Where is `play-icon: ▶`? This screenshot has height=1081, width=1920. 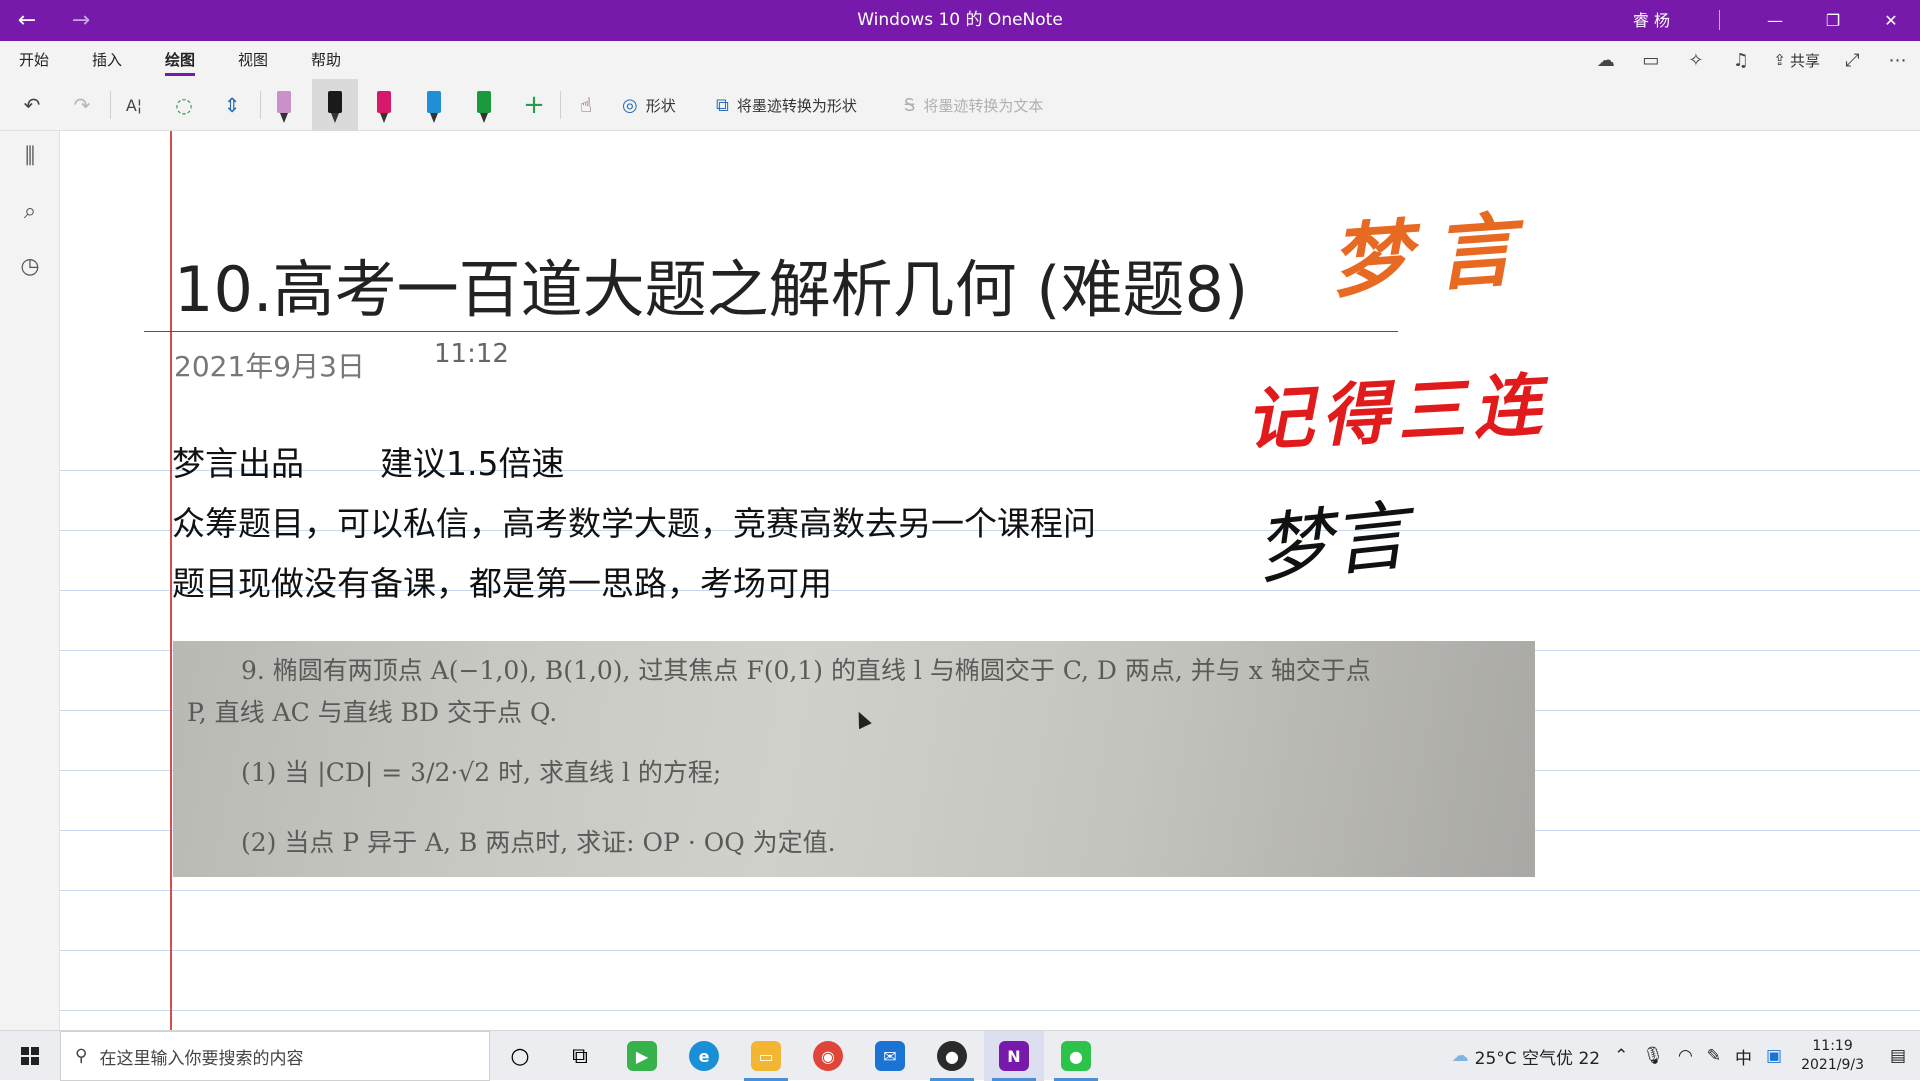
play-icon: ▶ is located at coordinates (642, 1056).